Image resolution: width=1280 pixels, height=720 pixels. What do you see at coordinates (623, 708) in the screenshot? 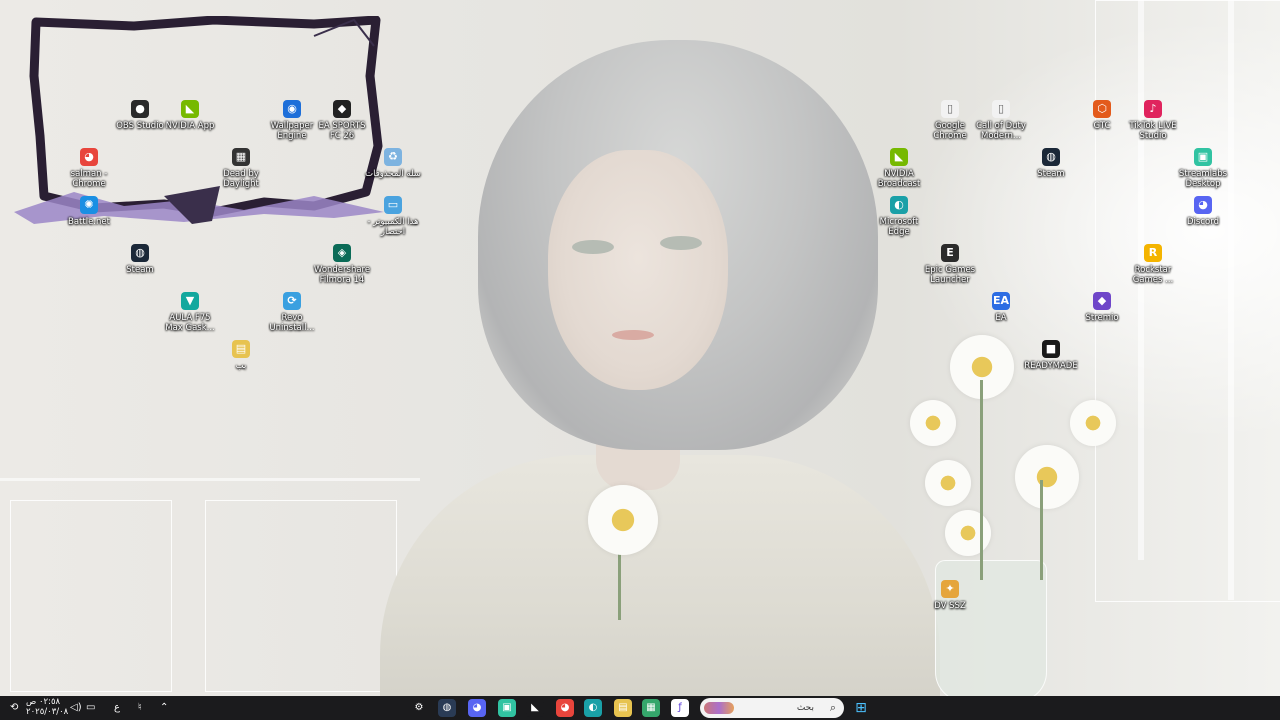
I see `taskbar-folder-icon: ▤` at bounding box center [623, 708].